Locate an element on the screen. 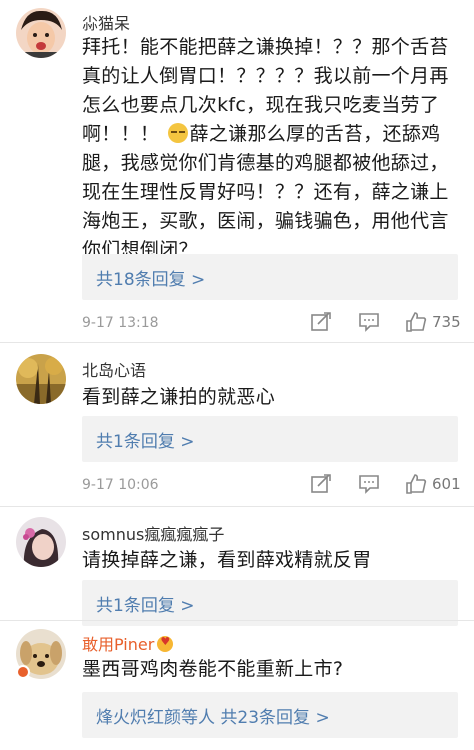 The width and height of the screenshot is (474, 750). username-text: 敢用Piner is located at coordinates (118, 644).